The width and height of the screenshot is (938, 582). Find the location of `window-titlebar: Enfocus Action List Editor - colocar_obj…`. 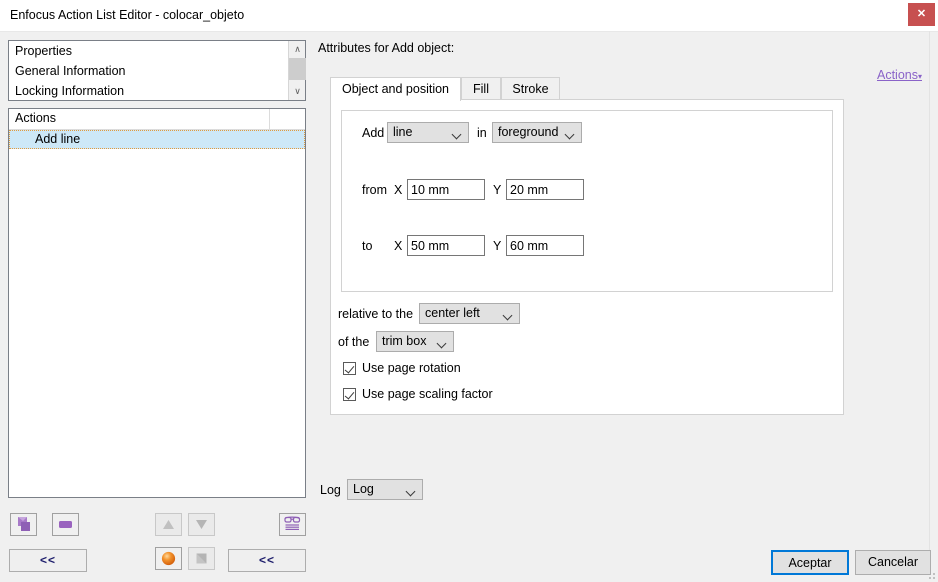

window-titlebar: Enfocus Action List Editor - colocar_obj… is located at coordinates (469, 16).